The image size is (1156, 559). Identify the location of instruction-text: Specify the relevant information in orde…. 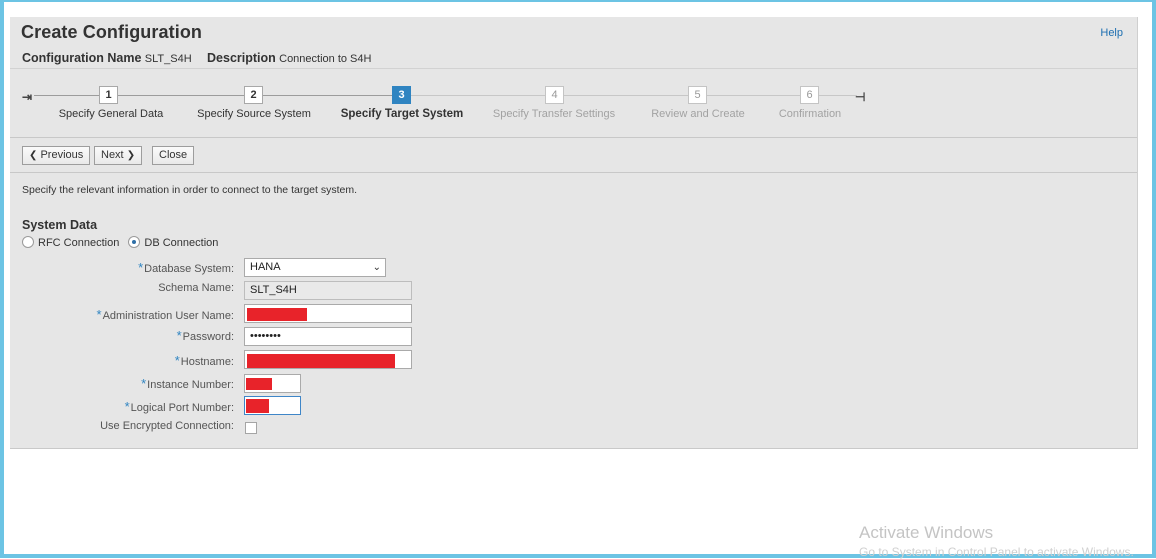
(190, 190).